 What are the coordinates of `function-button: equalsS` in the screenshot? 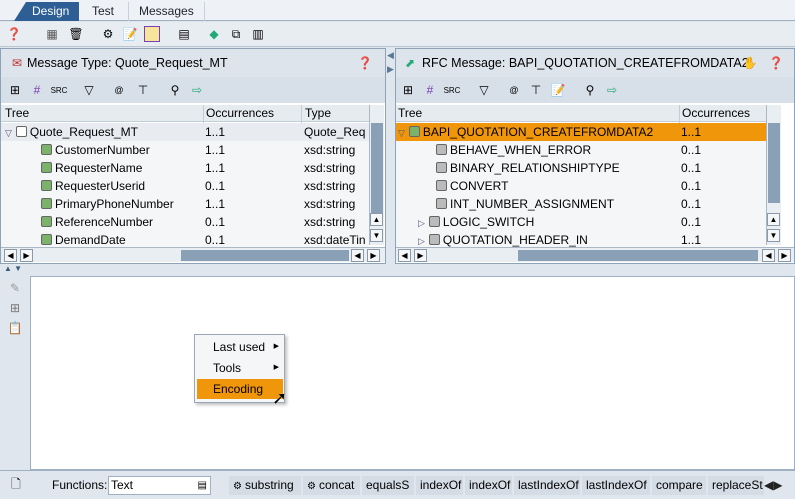 It's located at (388, 485).